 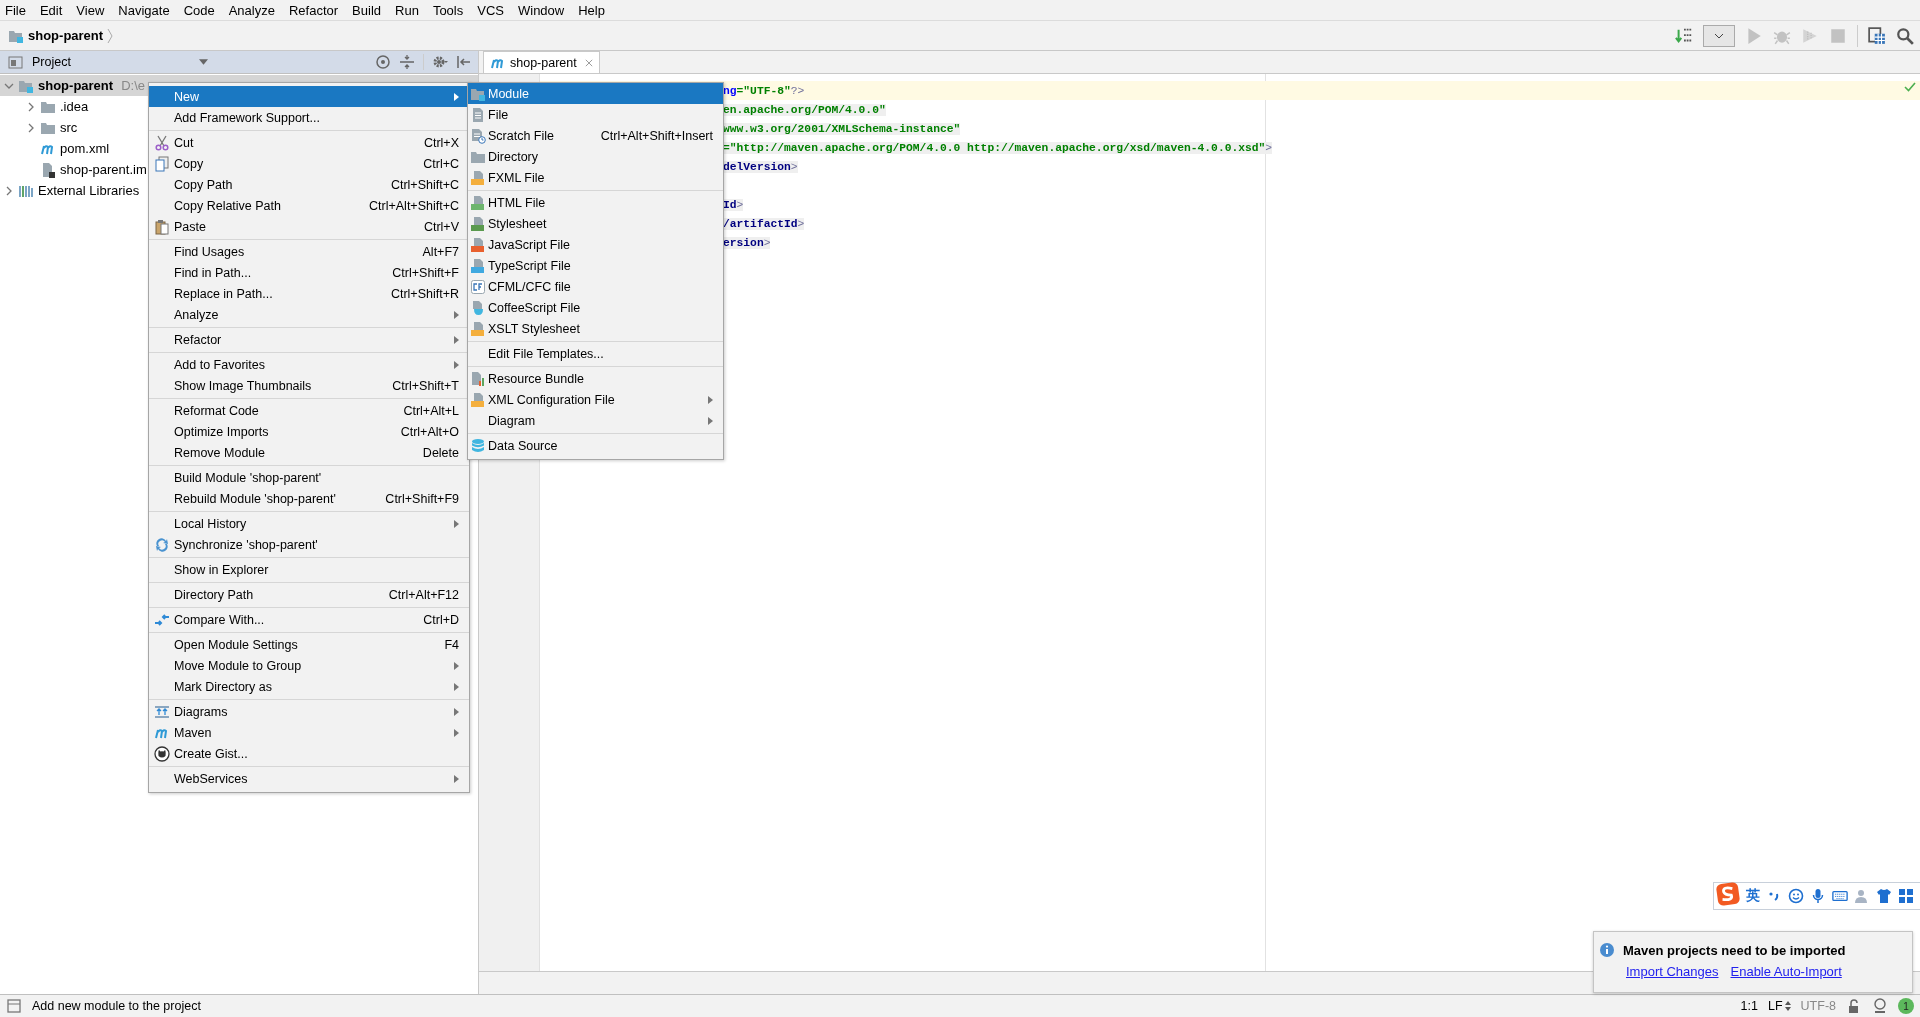 I want to click on notification-title: Maven projects need to be imported, so click(x=1734, y=950).